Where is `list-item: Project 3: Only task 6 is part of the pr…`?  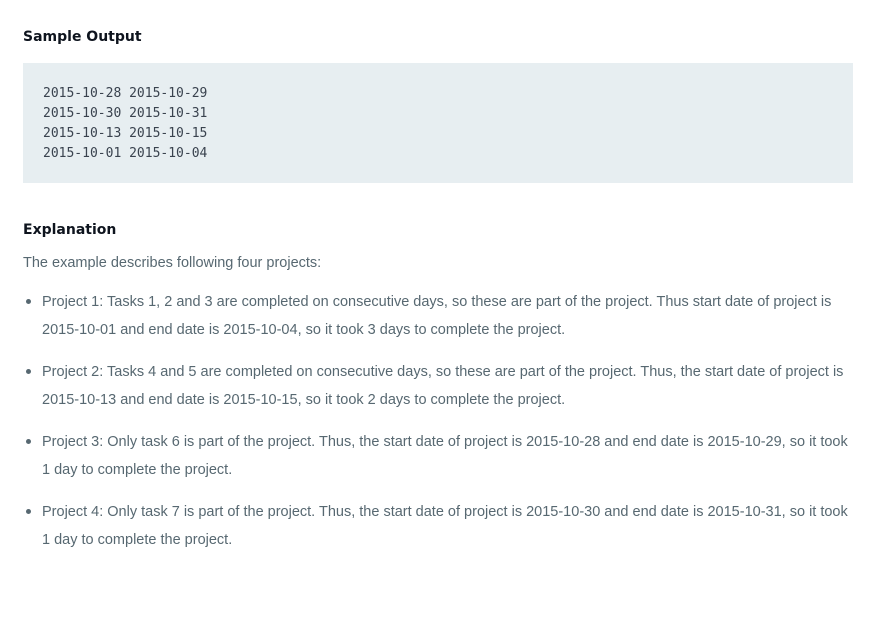 list-item: Project 3: Only task 6 is part of the pr… is located at coordinates (438, 456).